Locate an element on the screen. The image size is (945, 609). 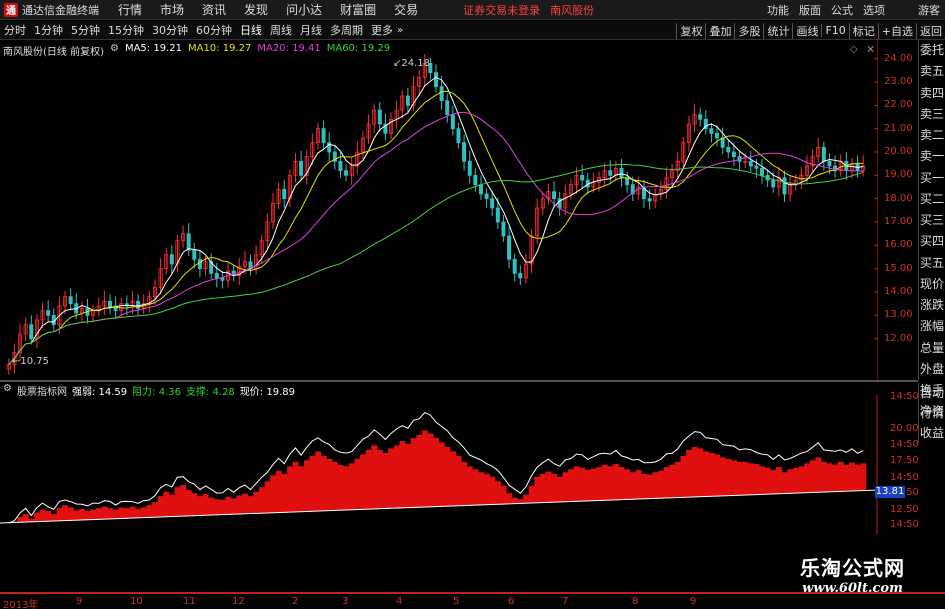
sidebar-item-13: 涨幅 is located at coordinates (932, 326).